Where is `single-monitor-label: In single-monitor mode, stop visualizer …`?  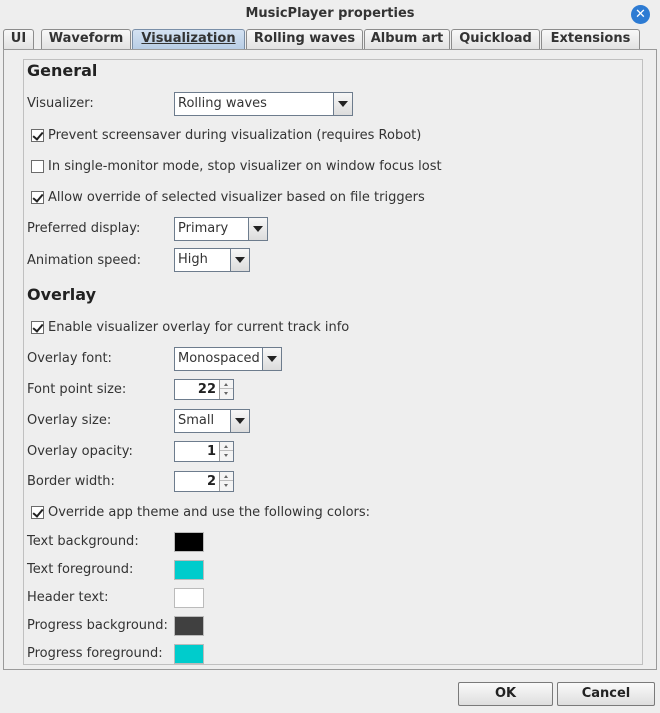
single-monitor-label: In single-monitor mode, stop visualizer … is located at coordinates (245, 166).